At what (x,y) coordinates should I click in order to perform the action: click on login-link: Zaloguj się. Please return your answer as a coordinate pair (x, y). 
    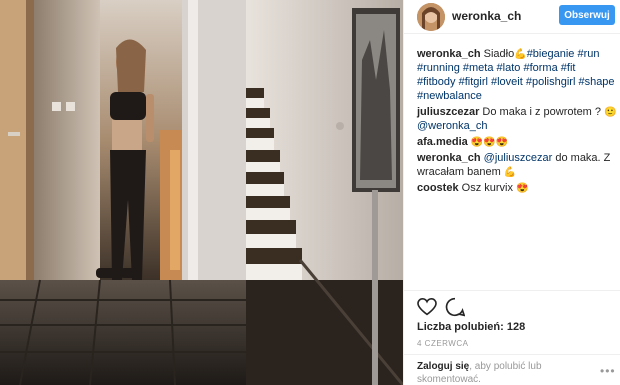
    Looking at the image, I should click on (443, 366).